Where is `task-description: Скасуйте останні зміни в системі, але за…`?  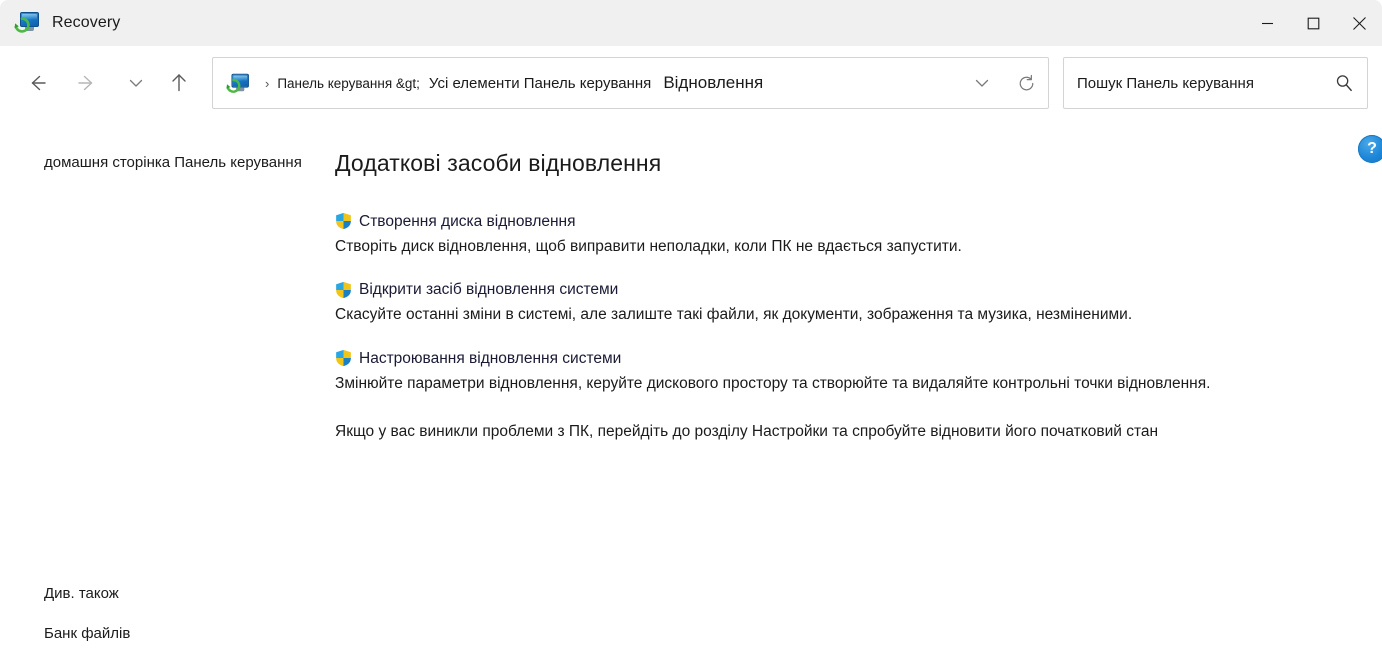 task-description: Скасуйте останні зміни в системі, але за… is located at coordinates (734, 315).